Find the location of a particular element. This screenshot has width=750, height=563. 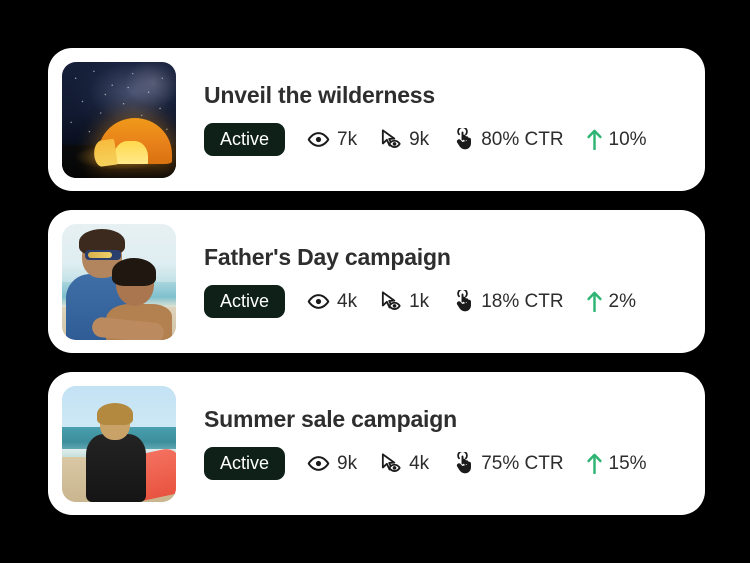

metric-ctr-value: 80% CTR is located at coordinates (522, 139).